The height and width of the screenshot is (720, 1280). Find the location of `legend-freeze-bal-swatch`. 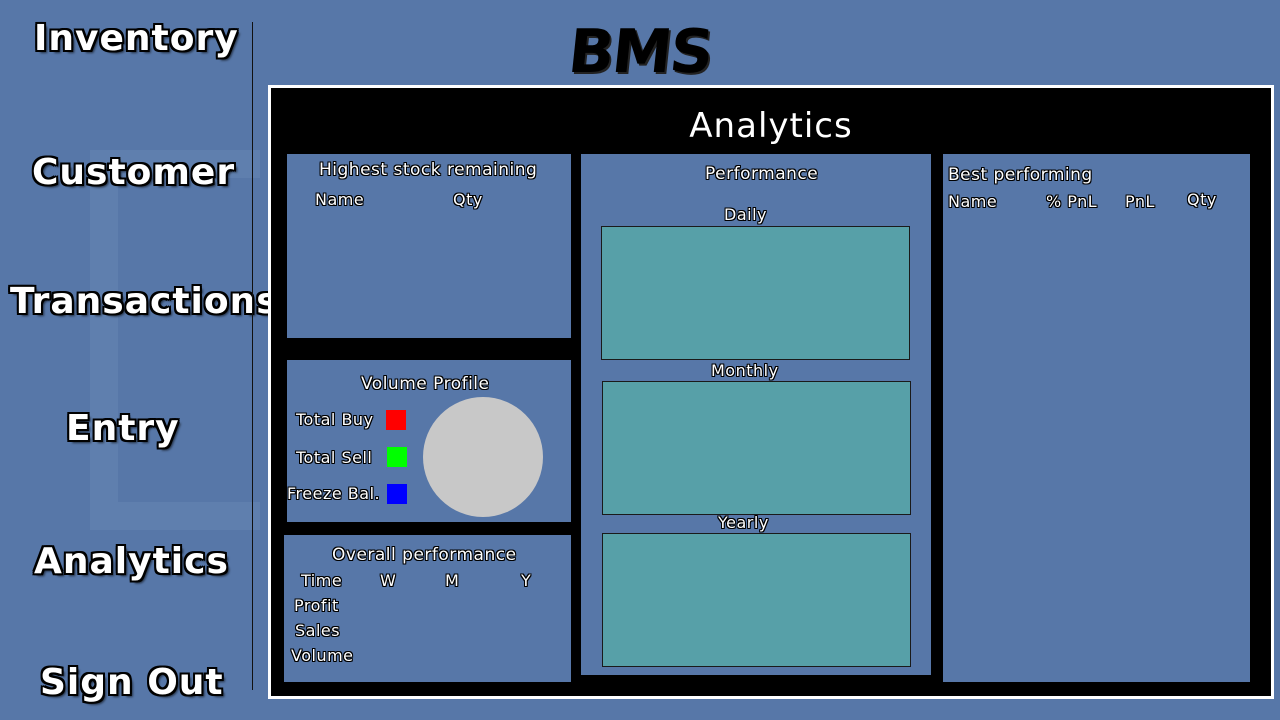

legend-freeze-bal-swatch is located at coordinates (397, 494).